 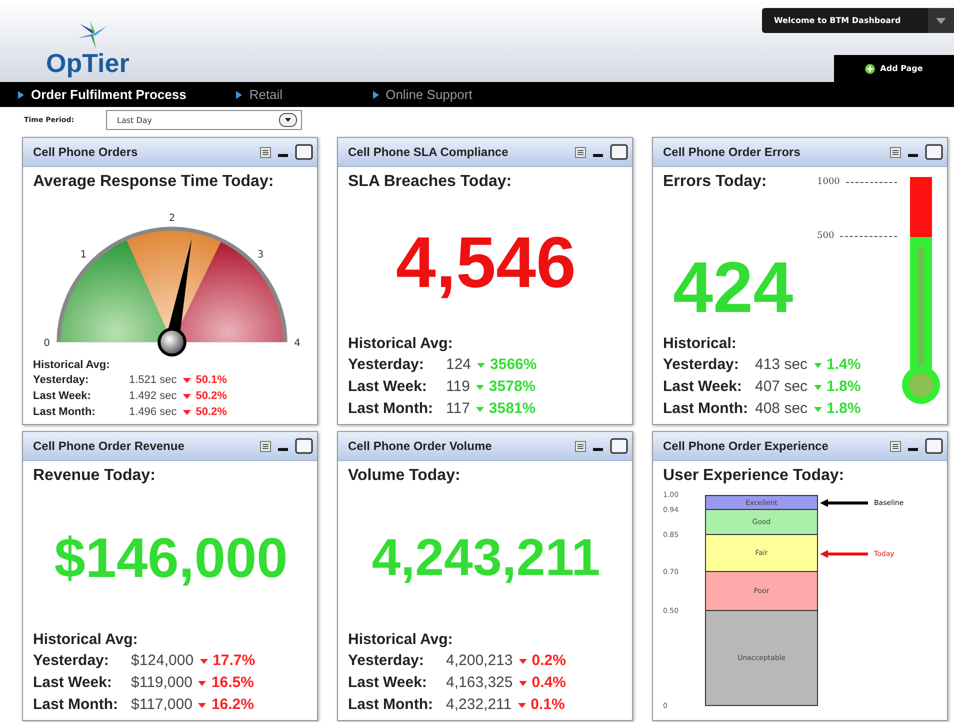 What do you see at coordinates (171, 558) in the screenshot?
I see `metric-value: $146,000` at bounding box center [171, 558].